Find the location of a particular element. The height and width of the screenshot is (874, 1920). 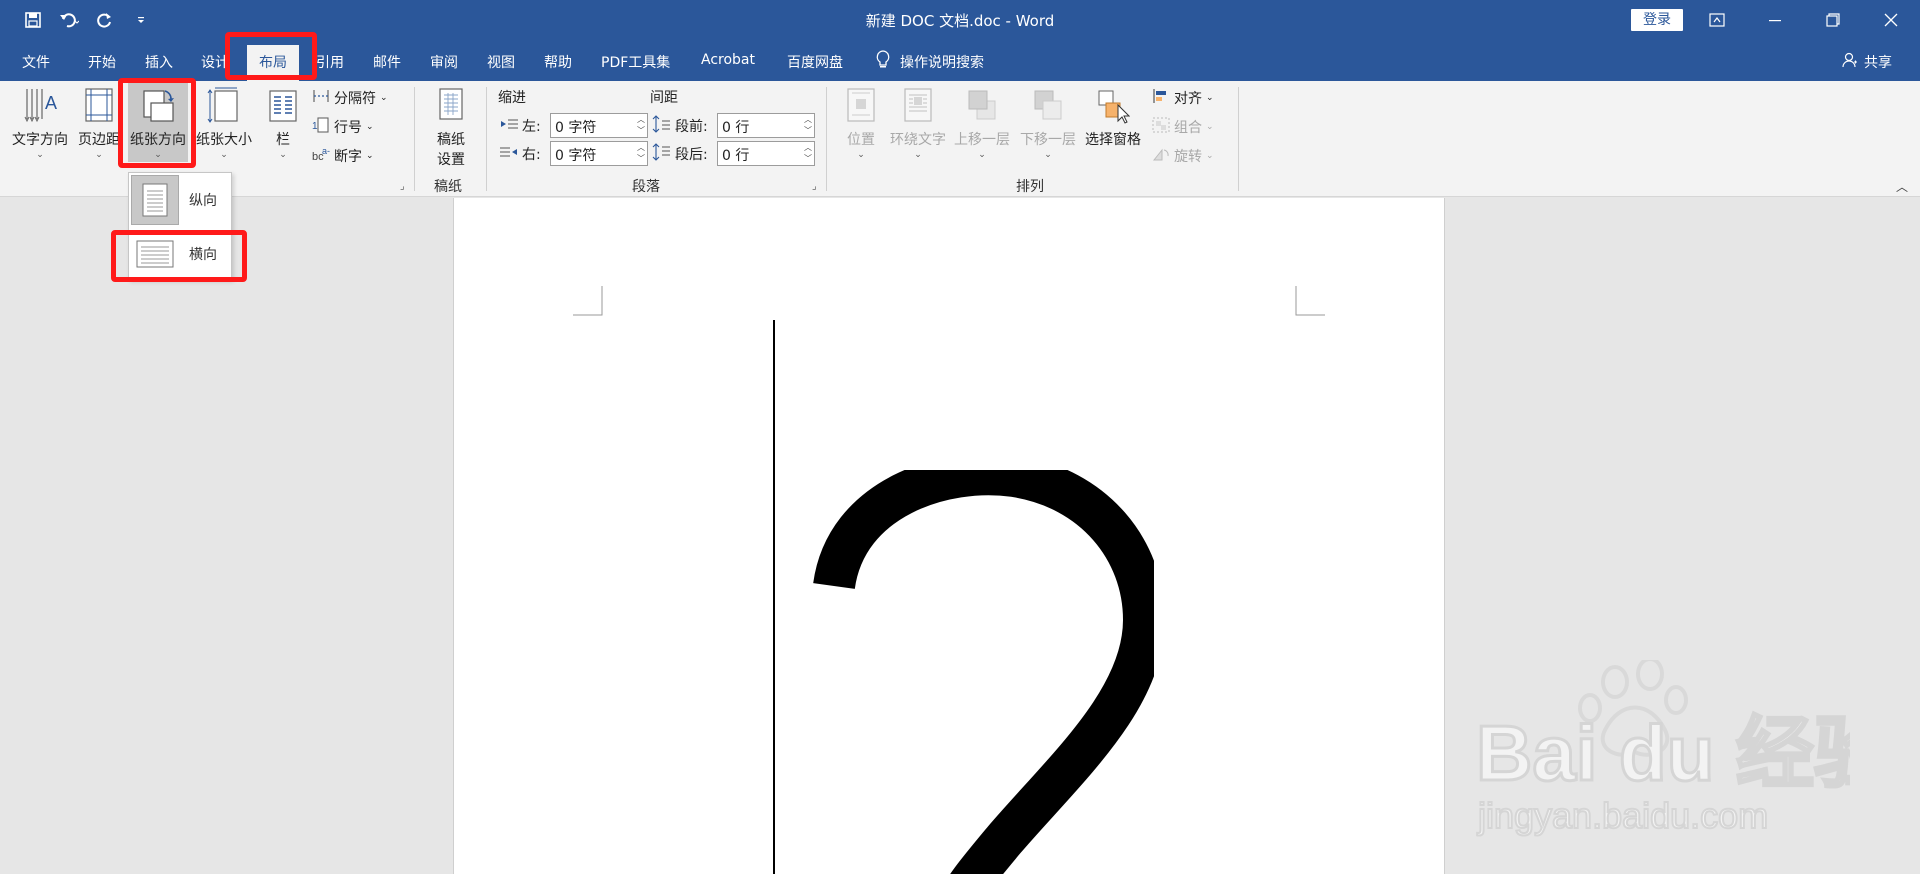

align-button: 对齐 ⌄ is located at coordinates (1183, 98).